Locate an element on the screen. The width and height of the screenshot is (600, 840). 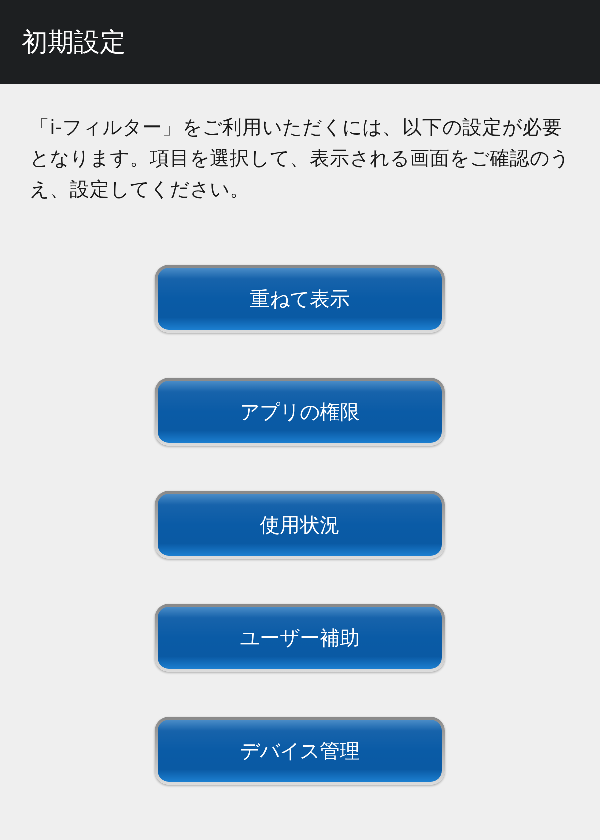
setting-button: 重ねて表示 is located at coordinates (300, 299).